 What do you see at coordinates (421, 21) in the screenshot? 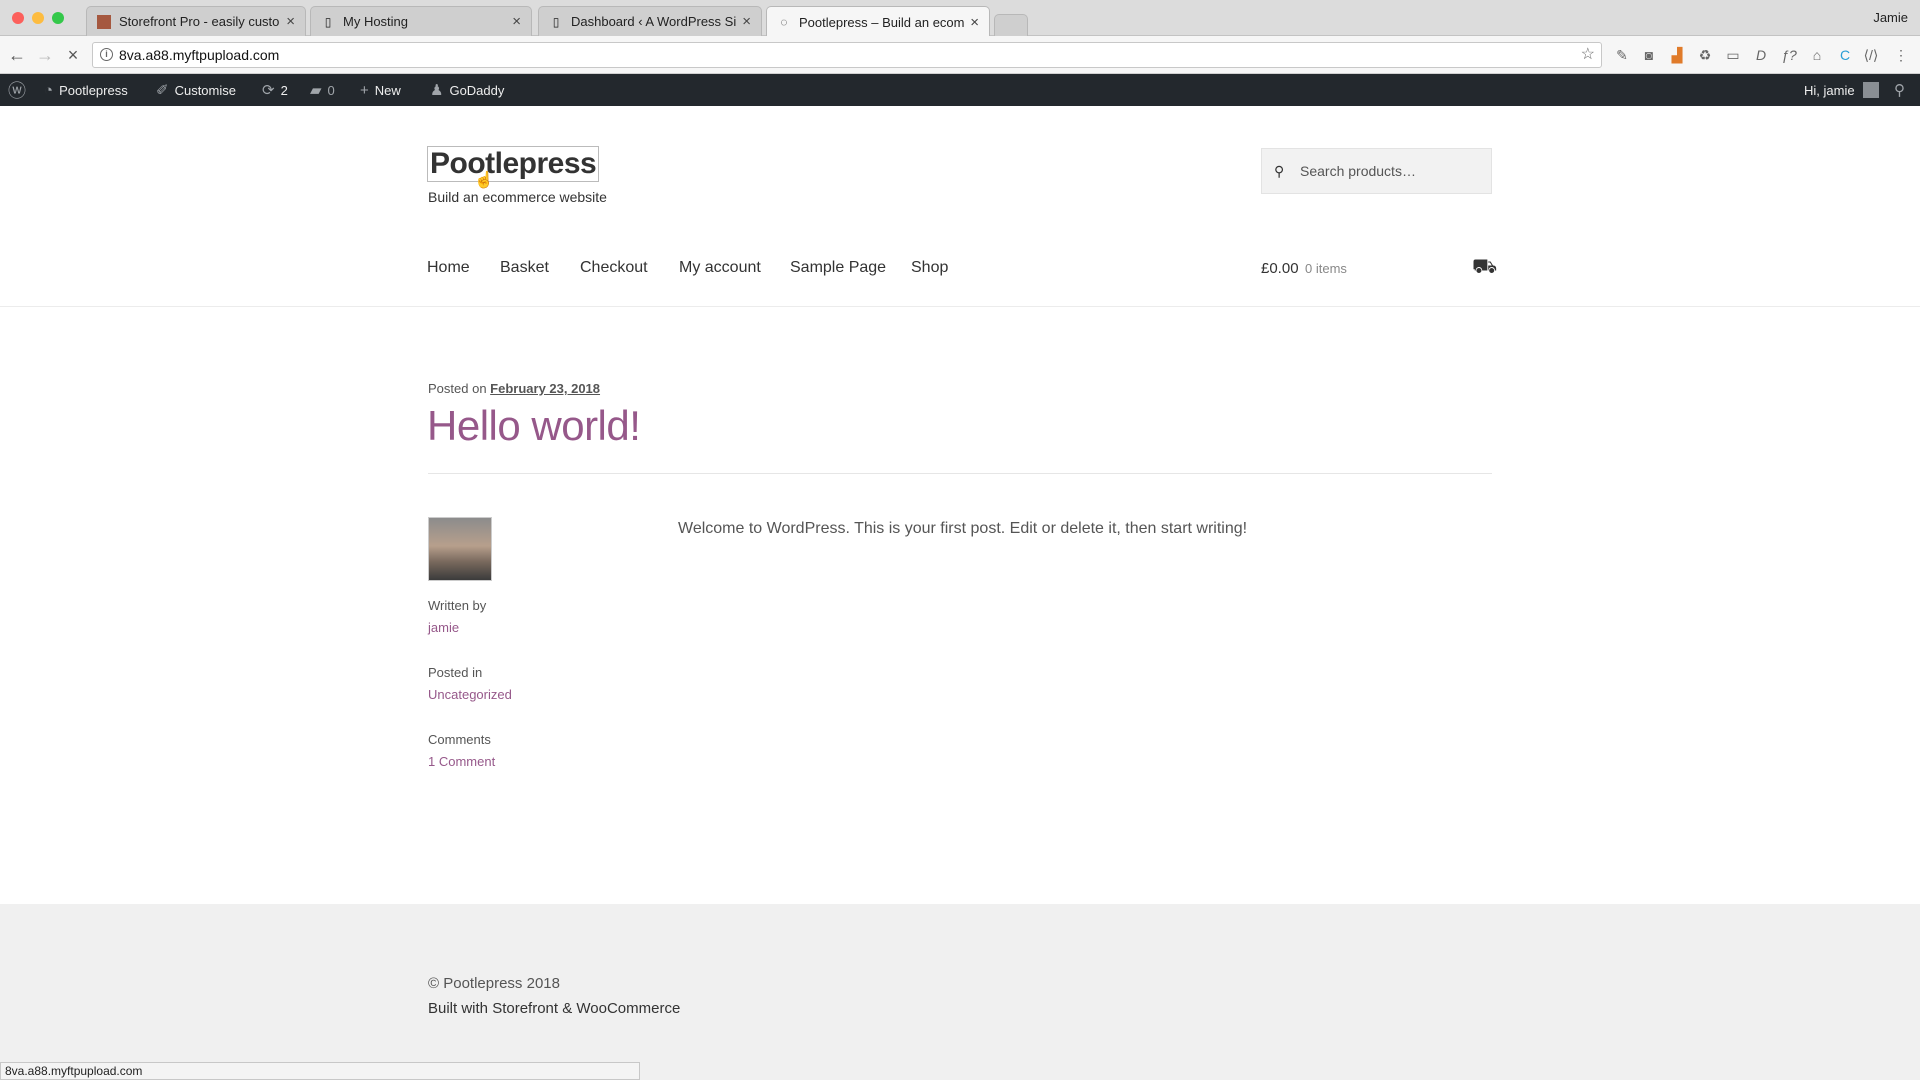
I see `browser-tab-my-hosting: ▯ My Hosting ×` at bounding box center [421, 21].